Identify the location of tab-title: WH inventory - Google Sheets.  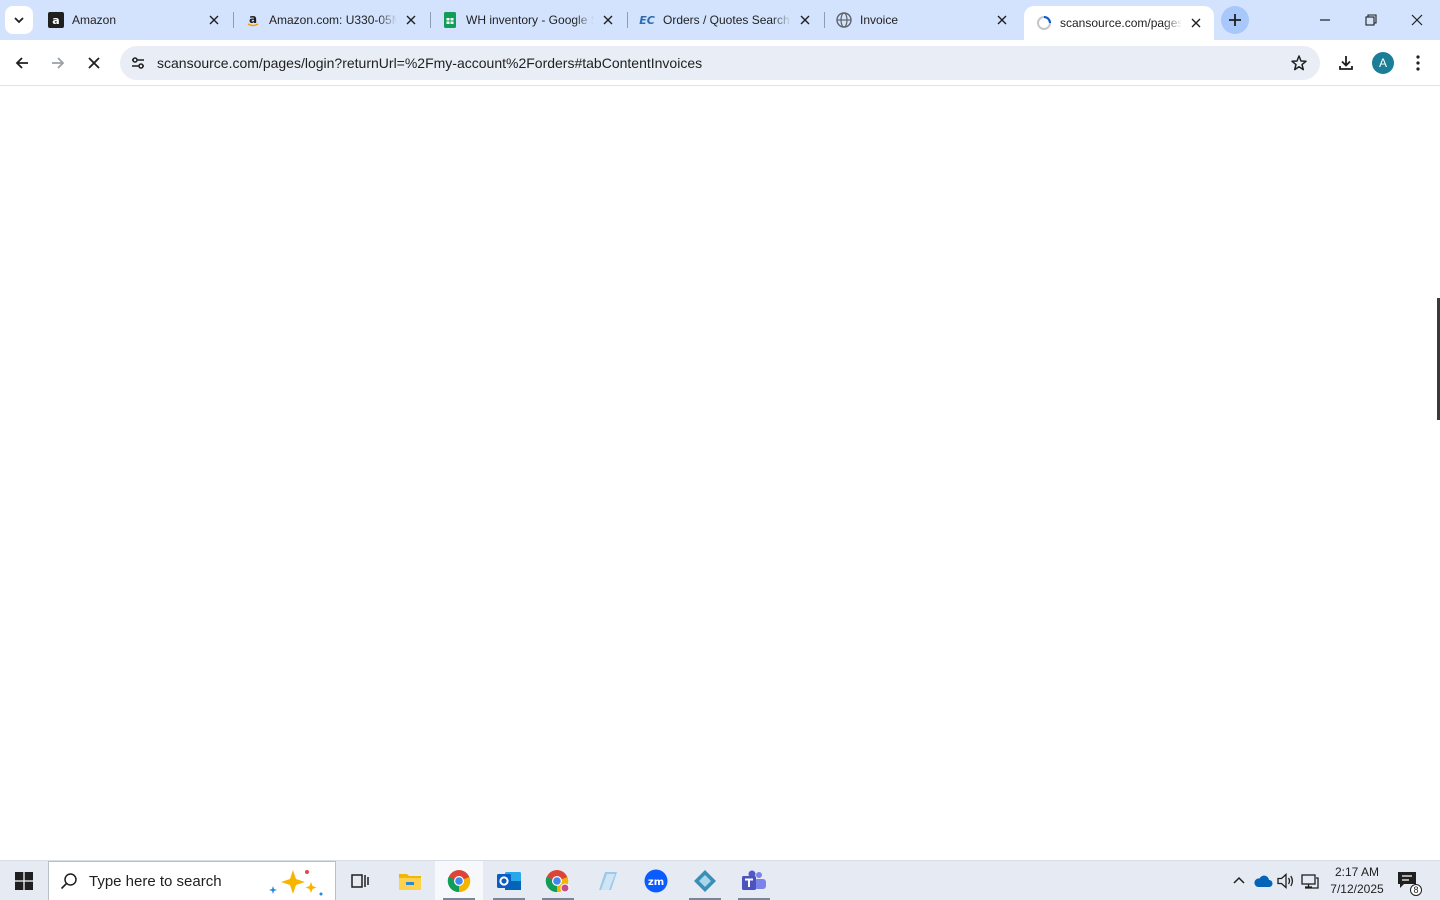
(530, 20).